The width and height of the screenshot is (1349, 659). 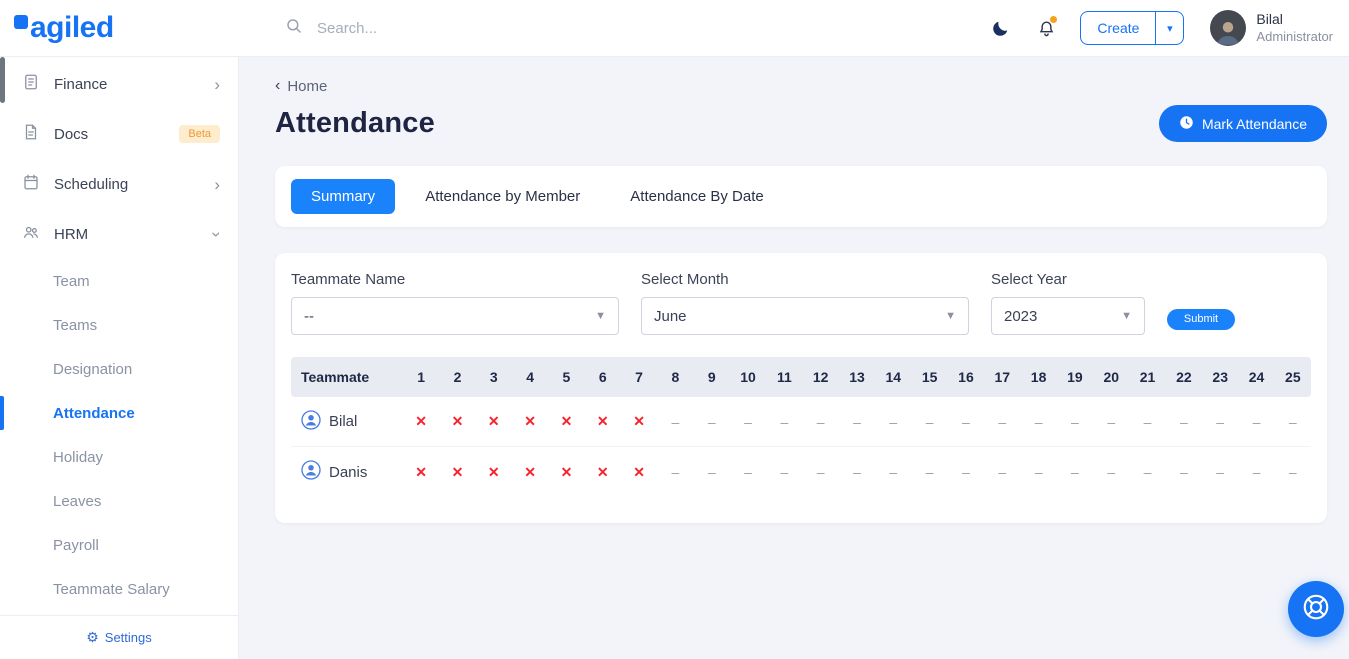 What do you see at coordinates (670, 316) in the screenshot?
I see `month-select-value: June` at bounding box center [670, 316].